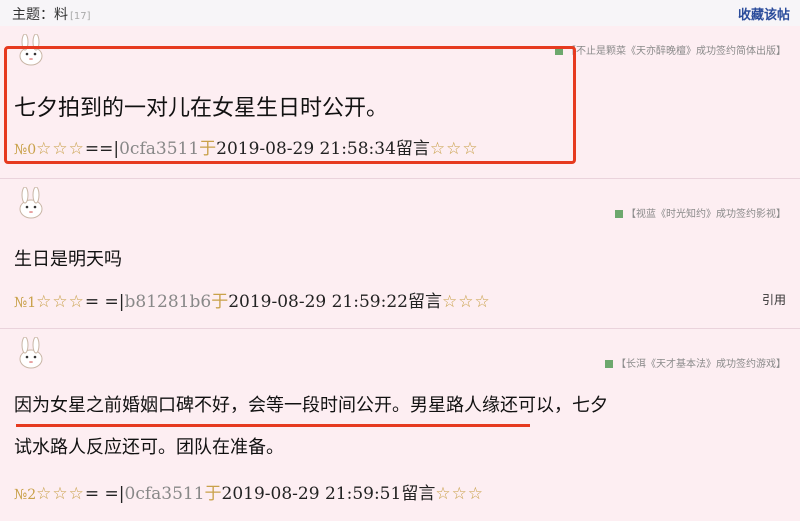  Describe the element at coordinates (695, 362) in the screenshot. I see `signature: 【长洱《天才基本法》成功签约游戏】` at that location.